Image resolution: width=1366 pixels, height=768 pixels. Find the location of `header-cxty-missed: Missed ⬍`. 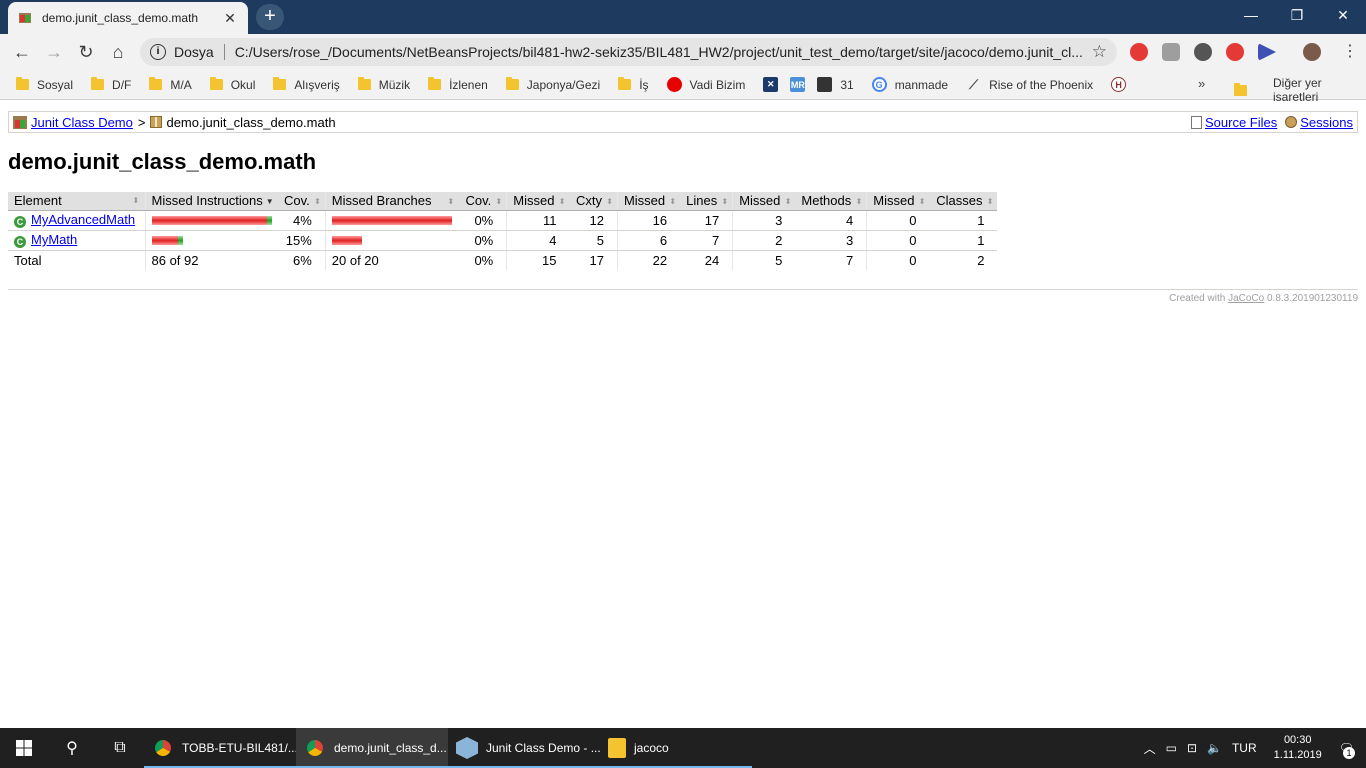

header-cxty-missed: Missed ⬍ is located at coordinates (538, 201).